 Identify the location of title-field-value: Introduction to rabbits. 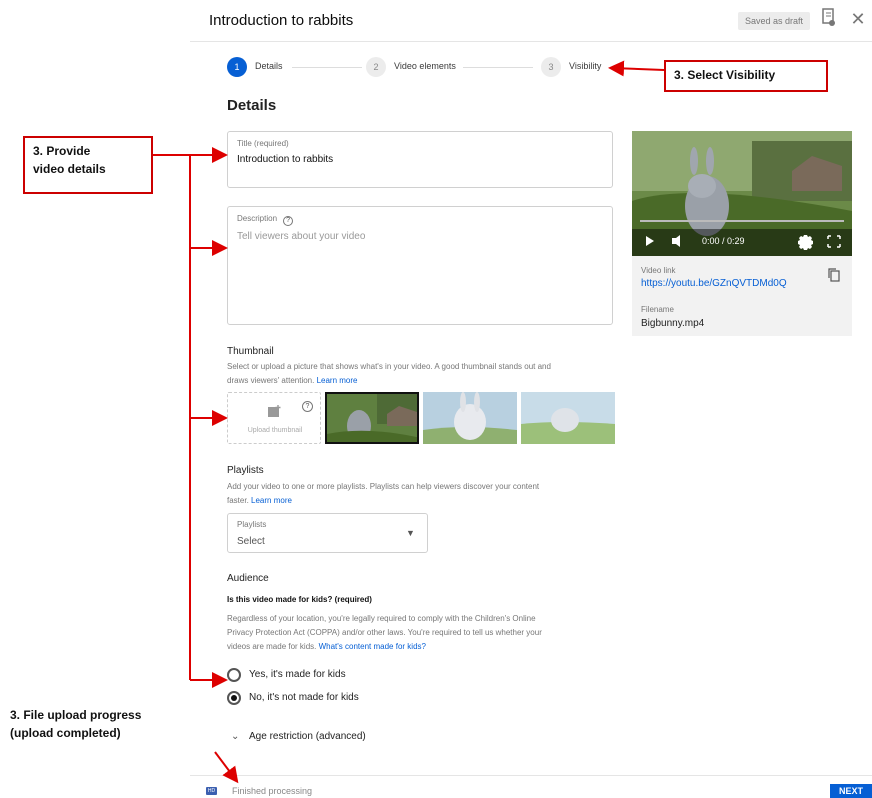
(285, 159).